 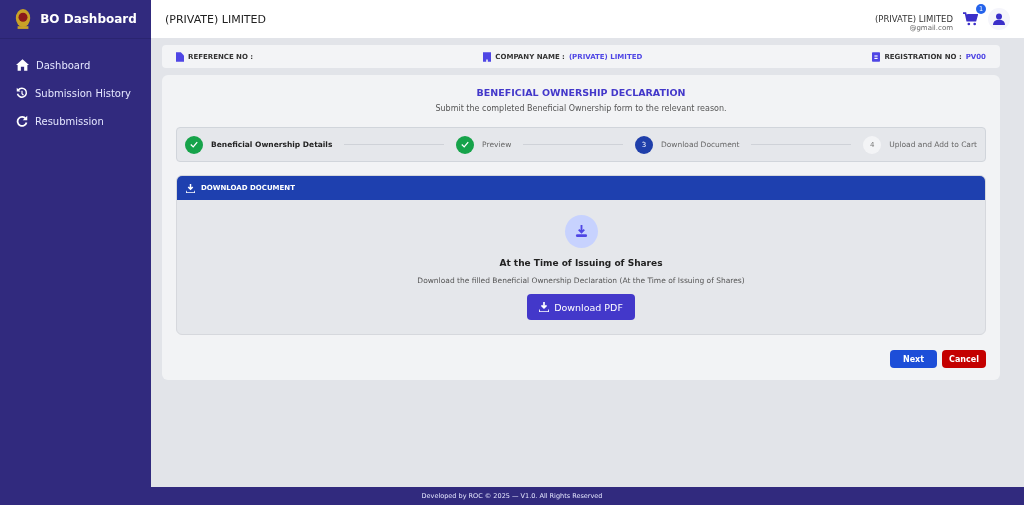 What do you see at coordinates (22, 121) in the screenshot?
I see `redo-icon` at bounding box center [22, 121].